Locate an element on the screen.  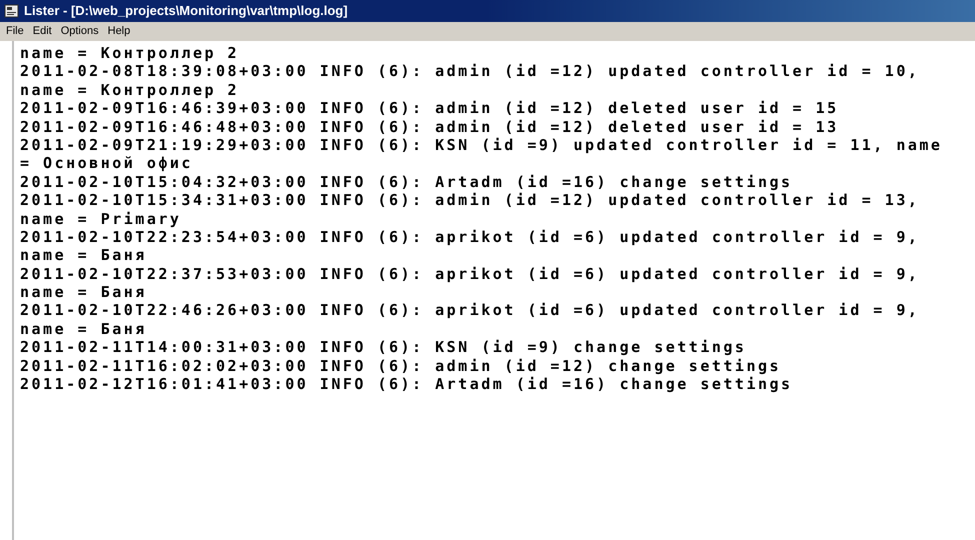
log-line: 2011-02-11T16:02:02+03:00 INFO (6): admin (id =12) change settings is located at coordinates (401, 366).